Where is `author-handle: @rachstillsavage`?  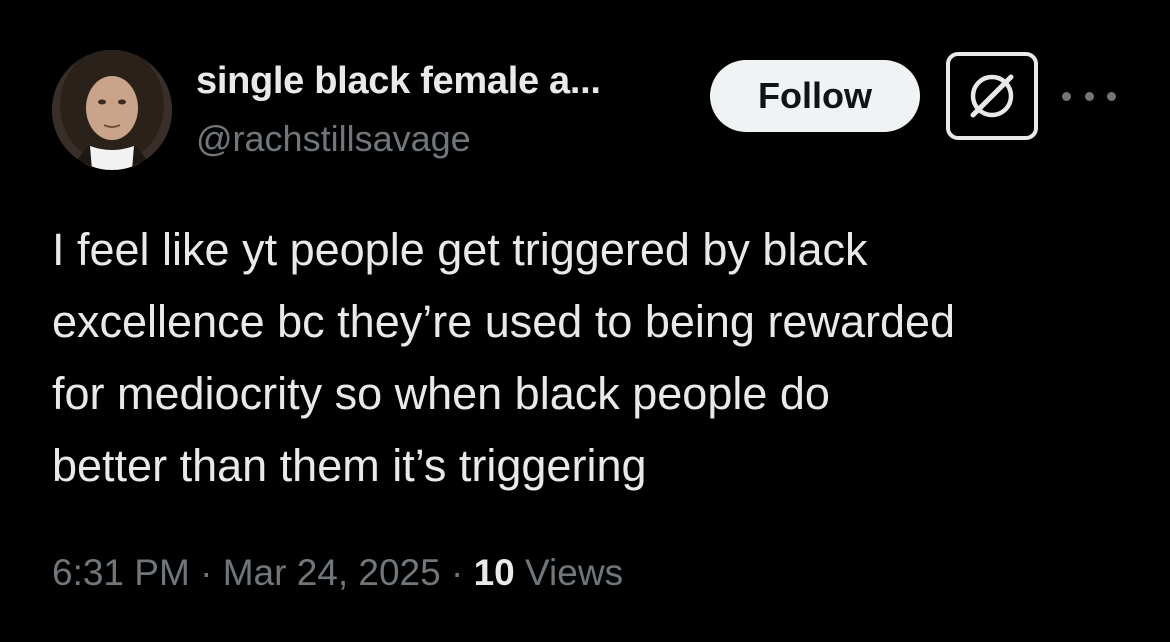 author-handle: @rachstillsavage is located at coordinates (333, 139).